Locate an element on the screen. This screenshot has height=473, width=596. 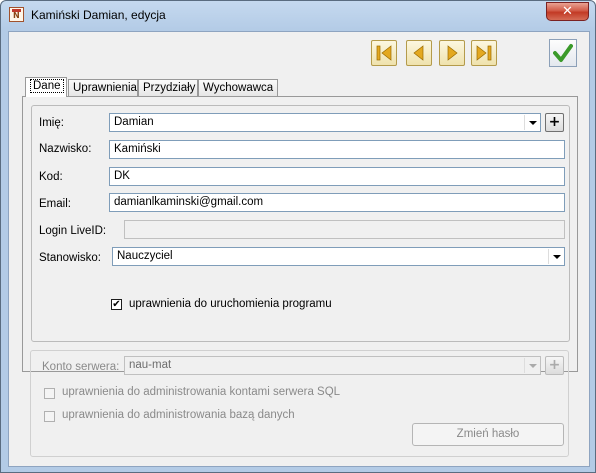
imie-value: Damian is located at coordinates (134, 122).